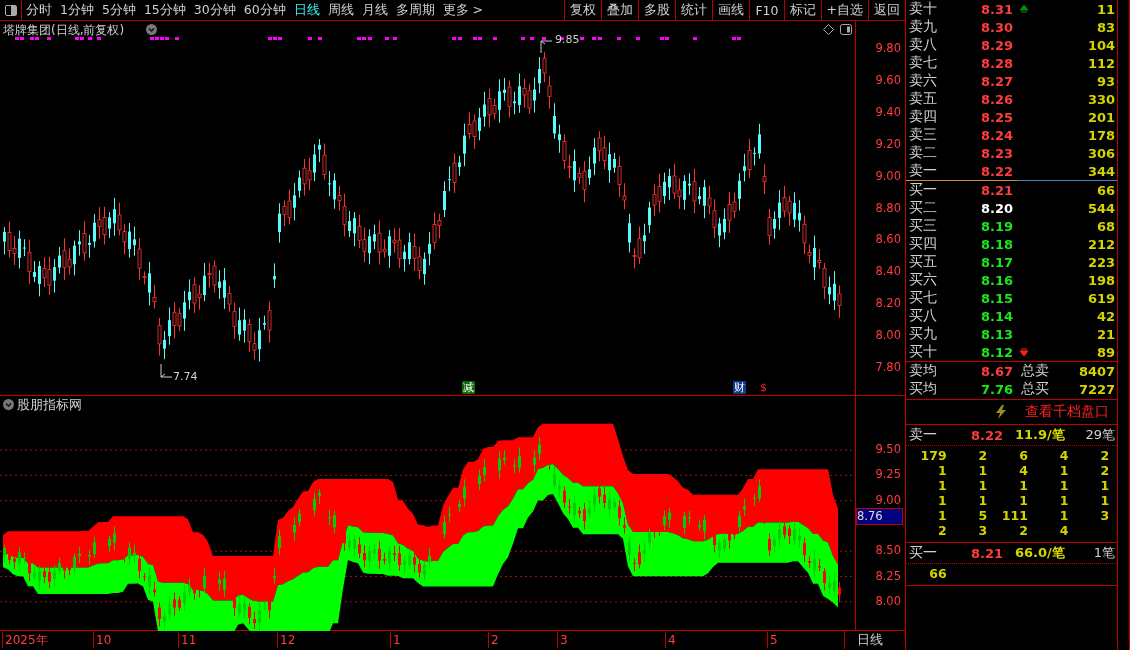 This screenshot has height=650, width=1130. Describe the element at coordinates (657, 10) in the screenshot. I see `toolbar-button: 多股` at that location.